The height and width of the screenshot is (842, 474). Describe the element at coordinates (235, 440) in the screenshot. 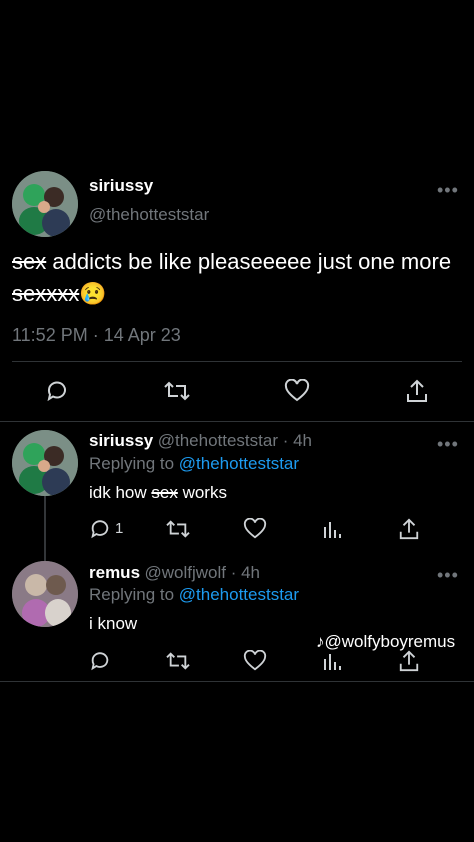

I see `author-meta: @thehotteststar · 4h` at that location.